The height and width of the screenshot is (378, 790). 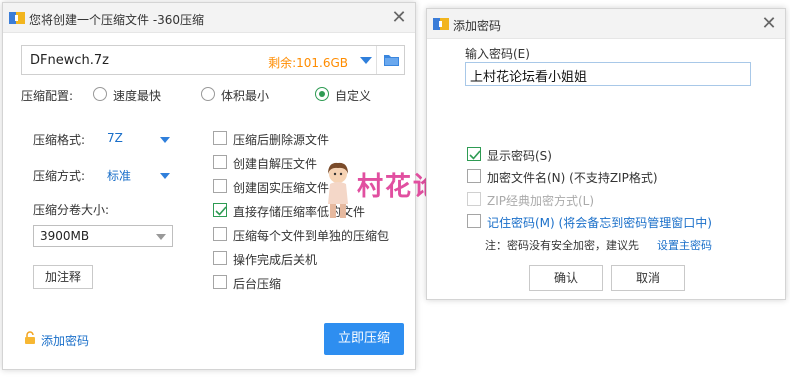 What do you see at coordinates (220, 186) in the screenshot?
I see `checkbox-solid-archive` at bounding box center [220, 186].